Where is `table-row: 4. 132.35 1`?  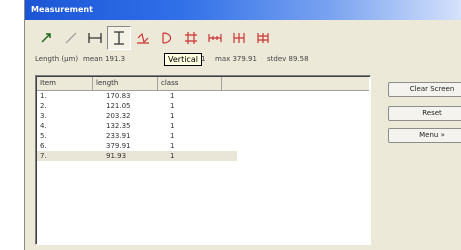
table-row: 4. 132.35 1 is located at coordinates (137, 126).